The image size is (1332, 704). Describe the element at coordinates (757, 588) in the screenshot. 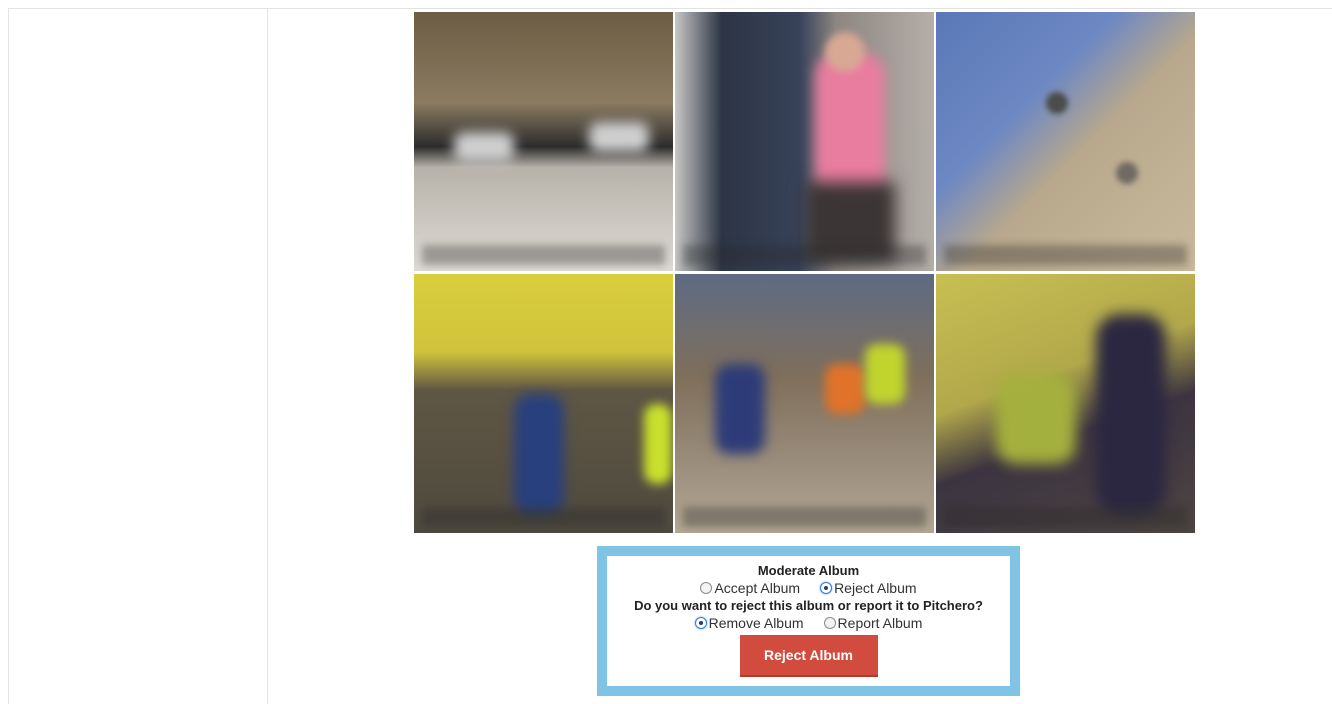

I see `accept-album-label: Accept Album` at that location.